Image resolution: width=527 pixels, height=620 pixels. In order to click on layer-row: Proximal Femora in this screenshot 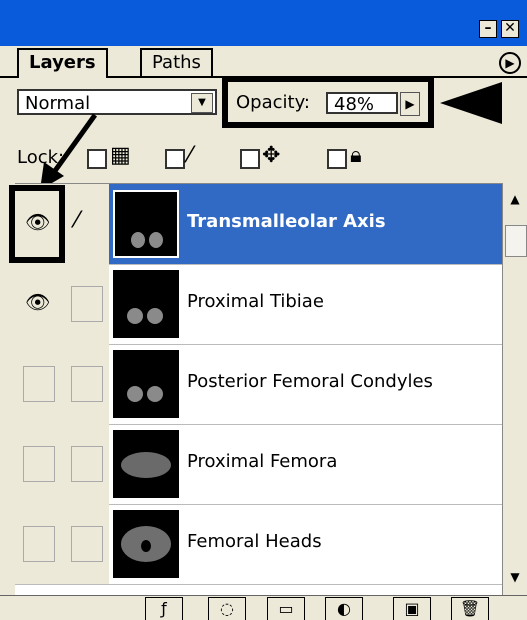, I will do `click(258, 464)`.